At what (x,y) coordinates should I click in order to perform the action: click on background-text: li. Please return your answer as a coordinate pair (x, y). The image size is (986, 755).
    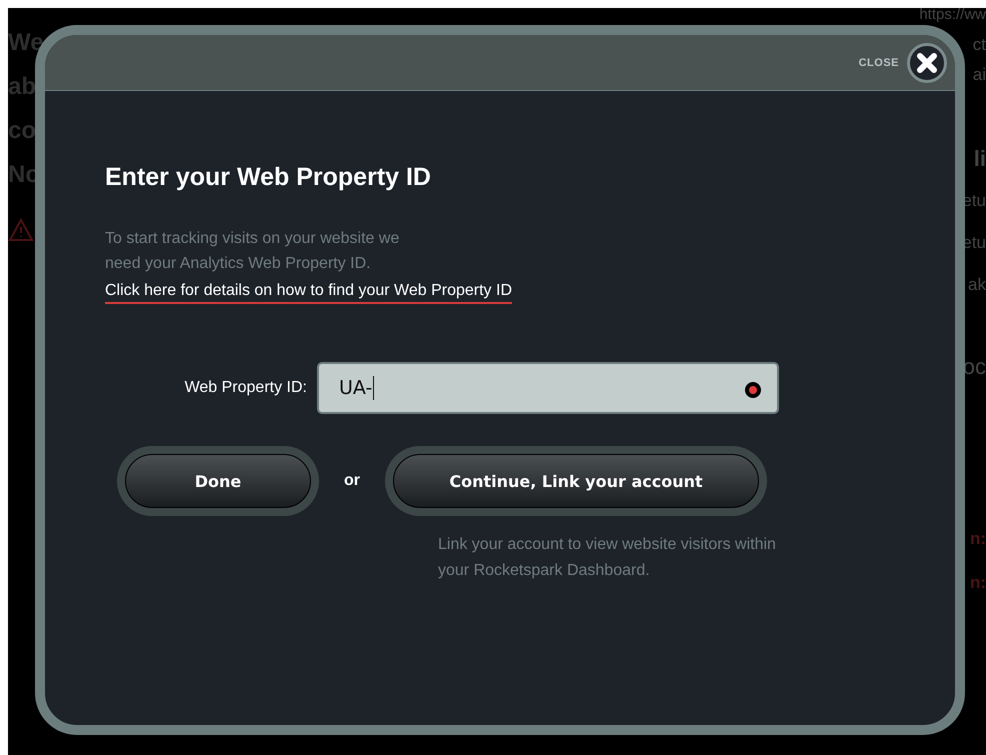
    Looking at the image, I should click on (980, 159).